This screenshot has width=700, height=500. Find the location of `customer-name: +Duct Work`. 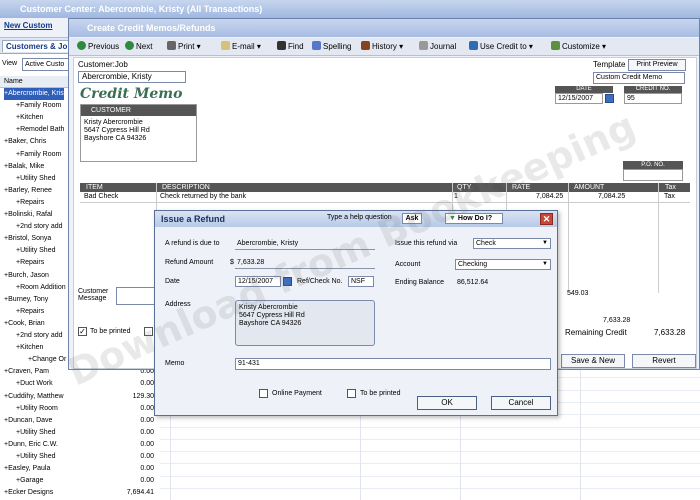

customer-name: +Duct Work is located at coordinates (34, 384).